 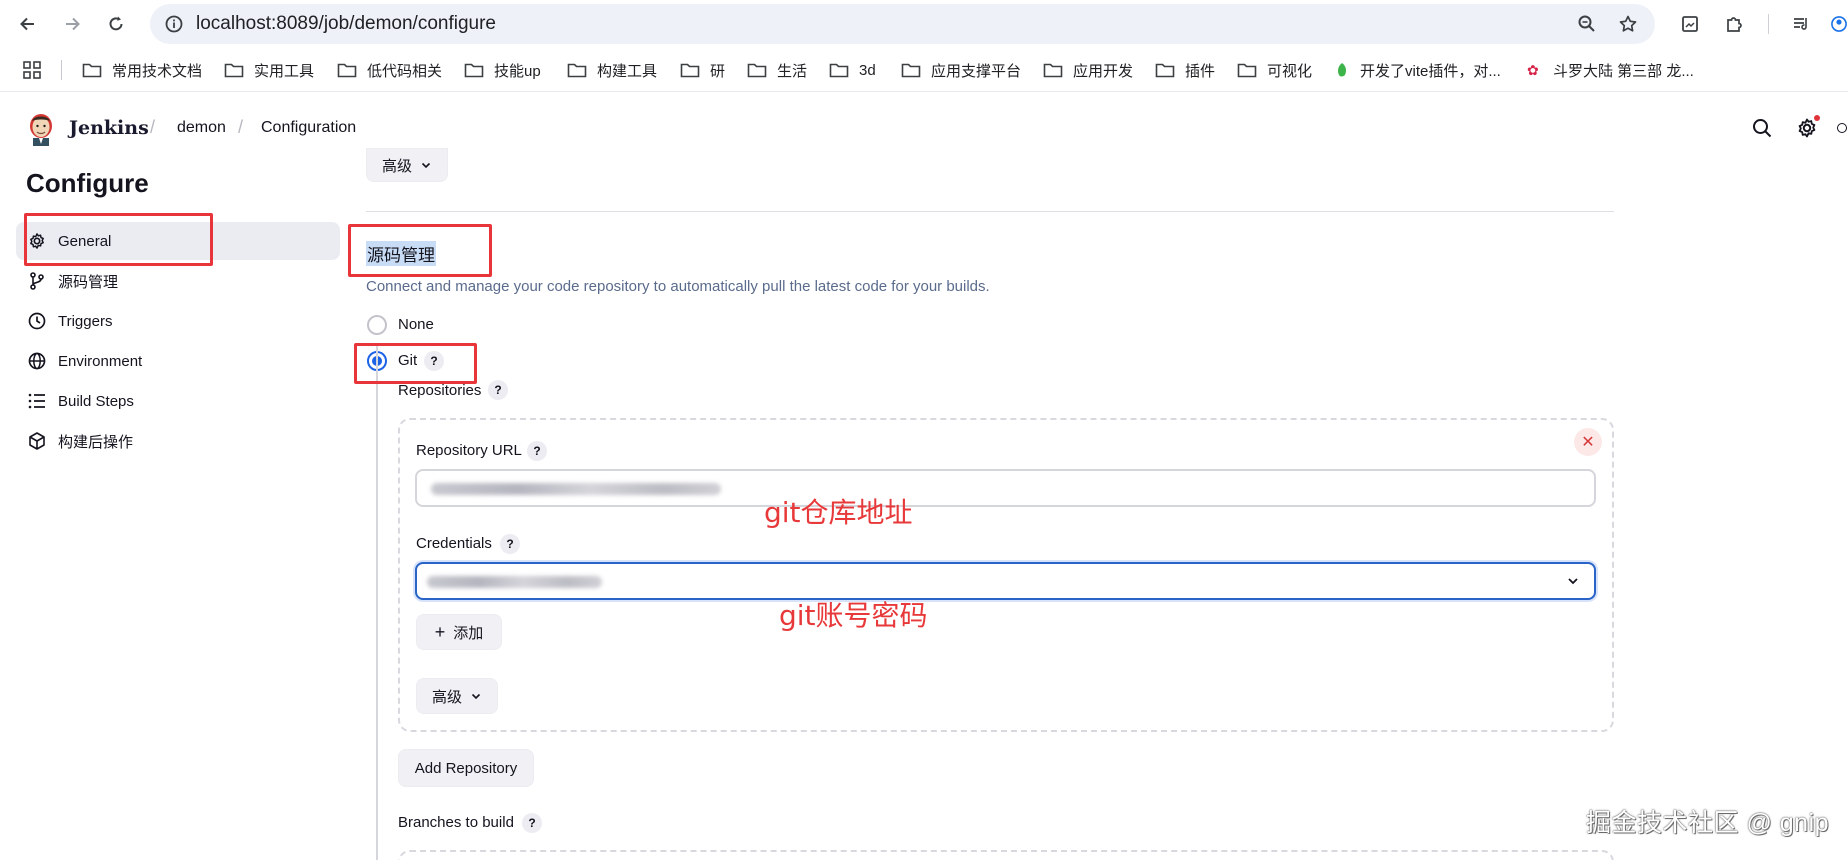 I want to click on repositories-label: Repositories, so click(x=440, y=390).